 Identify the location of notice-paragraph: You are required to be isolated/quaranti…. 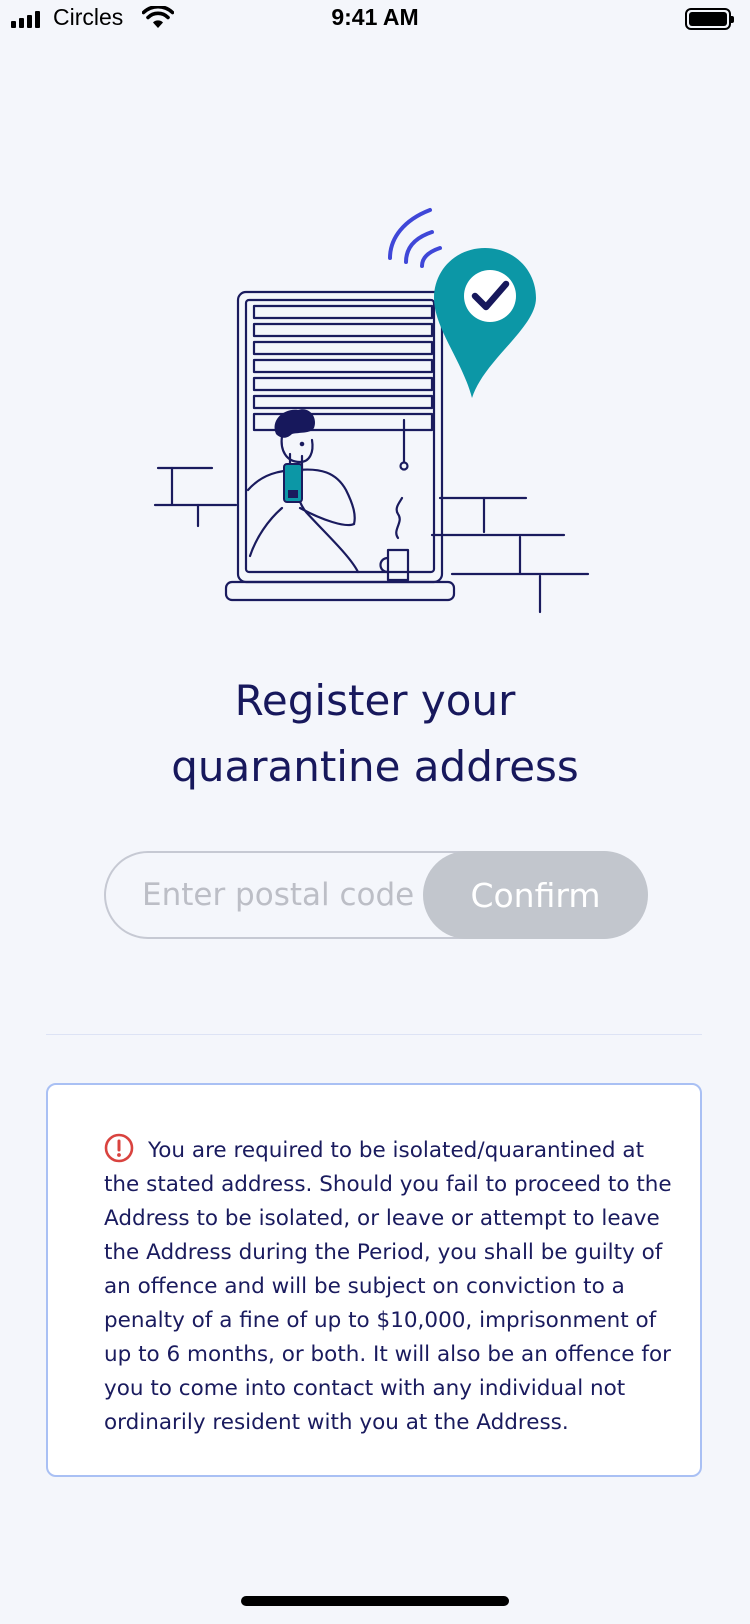
(389, 1286).